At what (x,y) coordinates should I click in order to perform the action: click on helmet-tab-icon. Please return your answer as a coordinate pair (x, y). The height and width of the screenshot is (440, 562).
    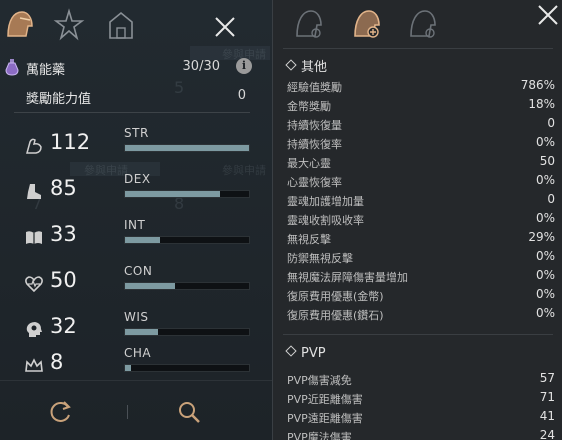
    Looking at the image, I should click on (19, 25).